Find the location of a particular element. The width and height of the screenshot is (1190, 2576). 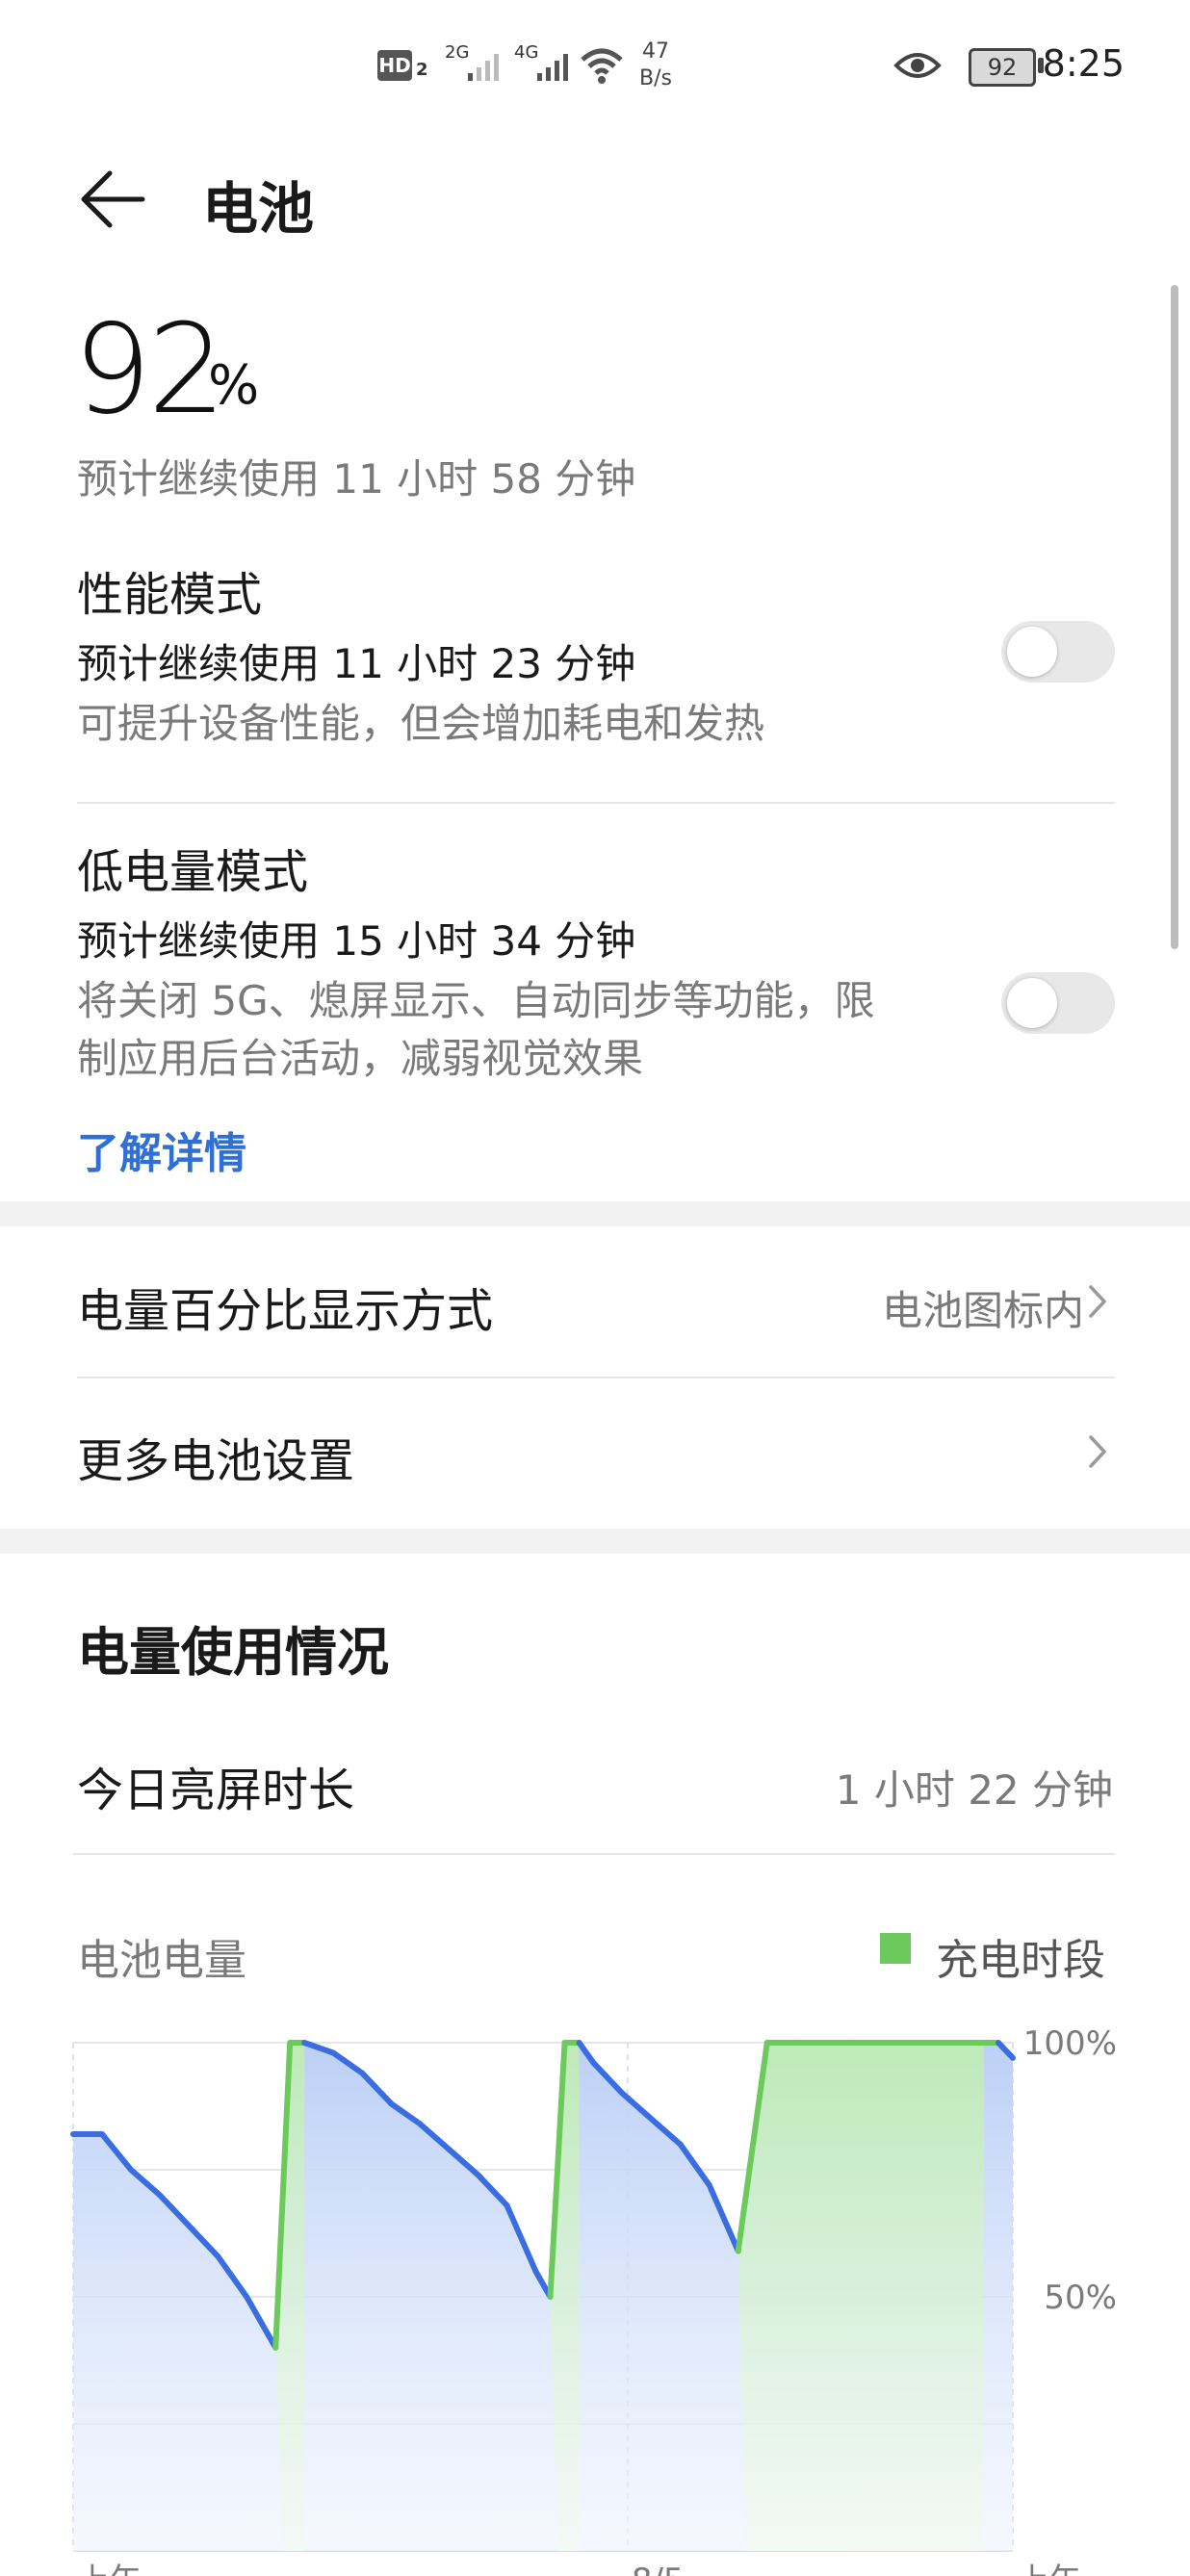

more-battery-settings-label: 更多电池设置 is located at coordinates (216, 1461).